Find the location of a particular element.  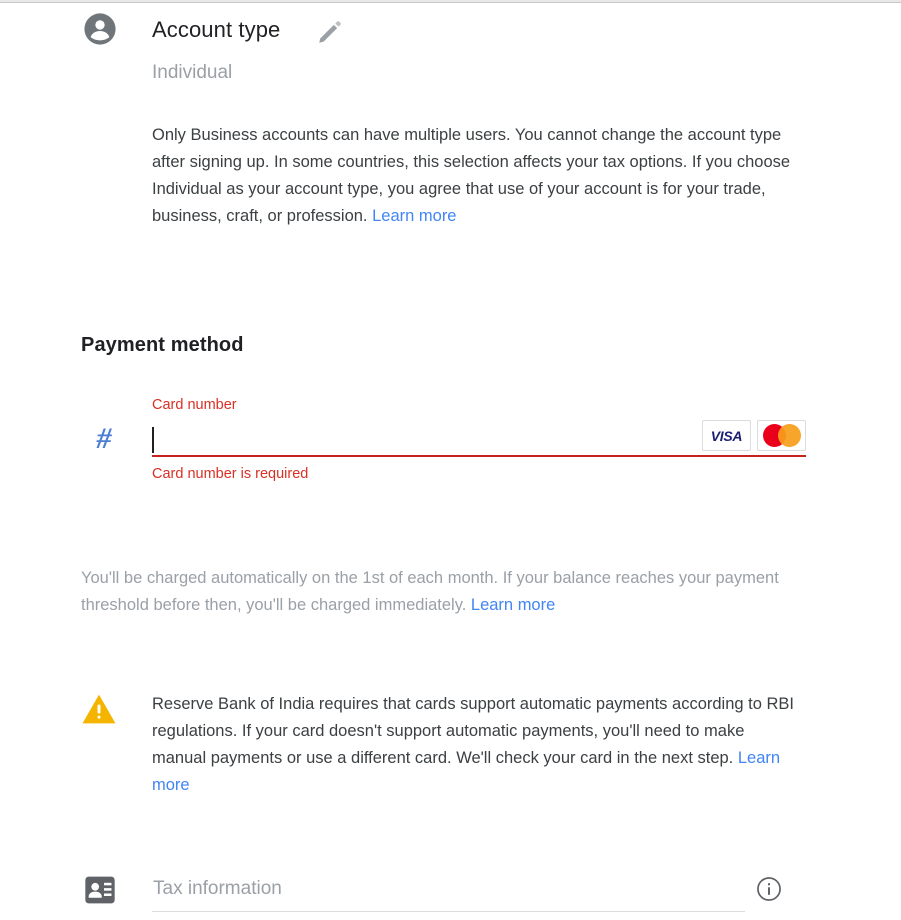

card-number-error-message: Card number is required is located at coordinates (230, 474).